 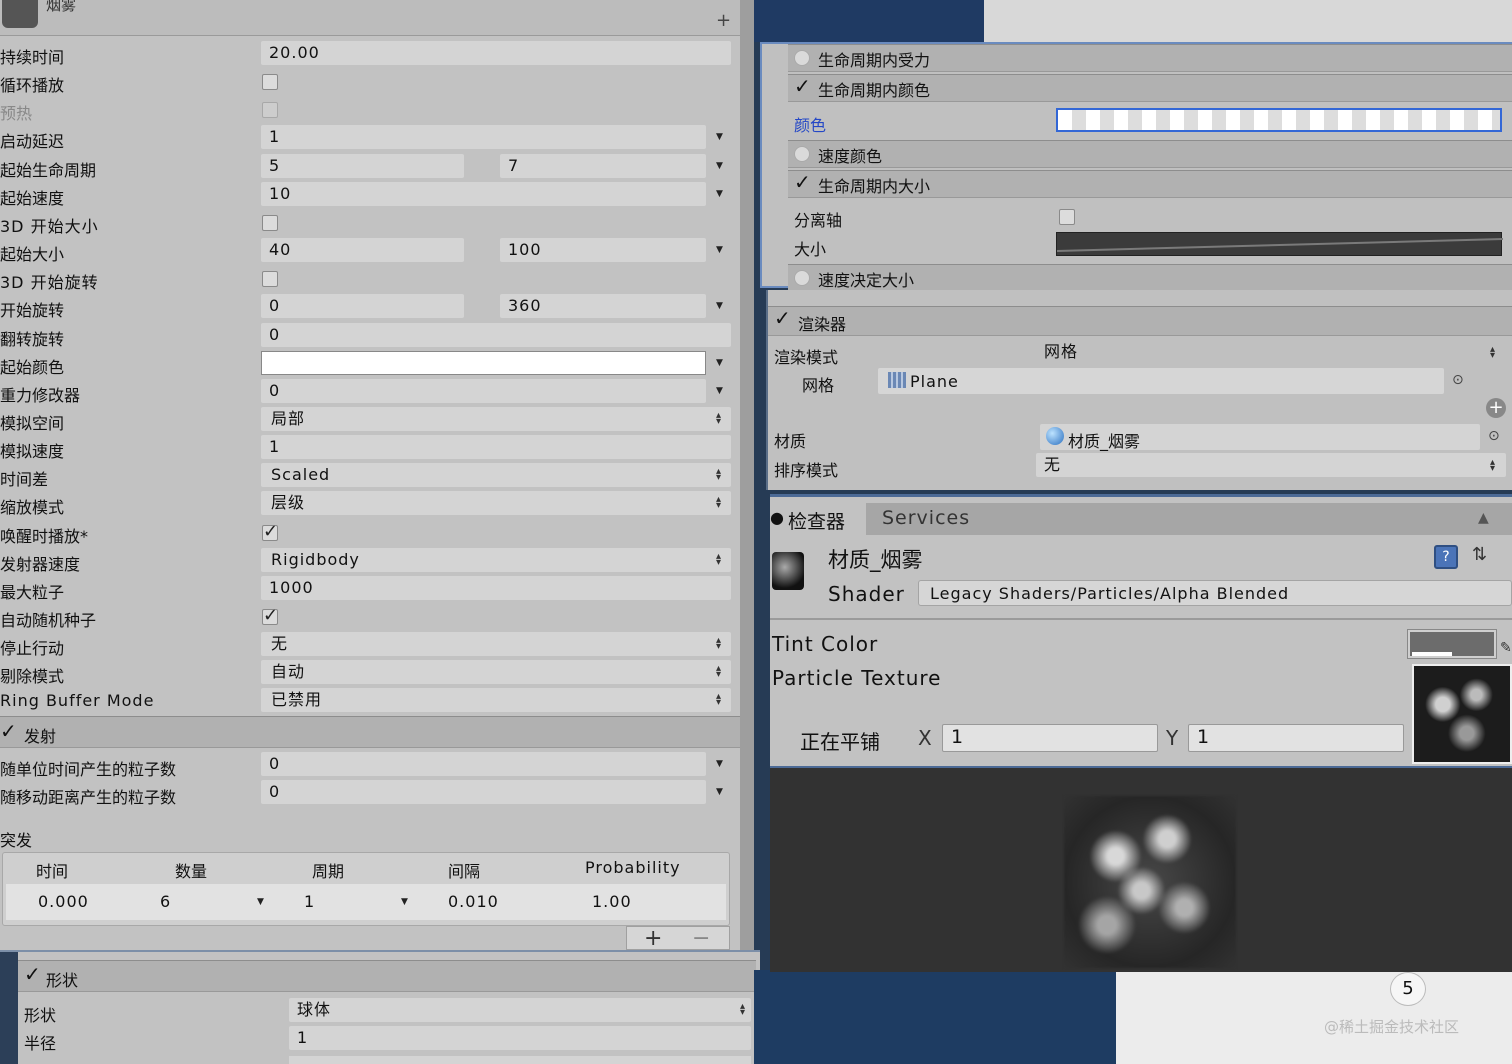 What do you see at coordinates (496, 560) in the screenshot?
I see `main-row-dropdown: Rigidbody` at bounding box center [496, 560].